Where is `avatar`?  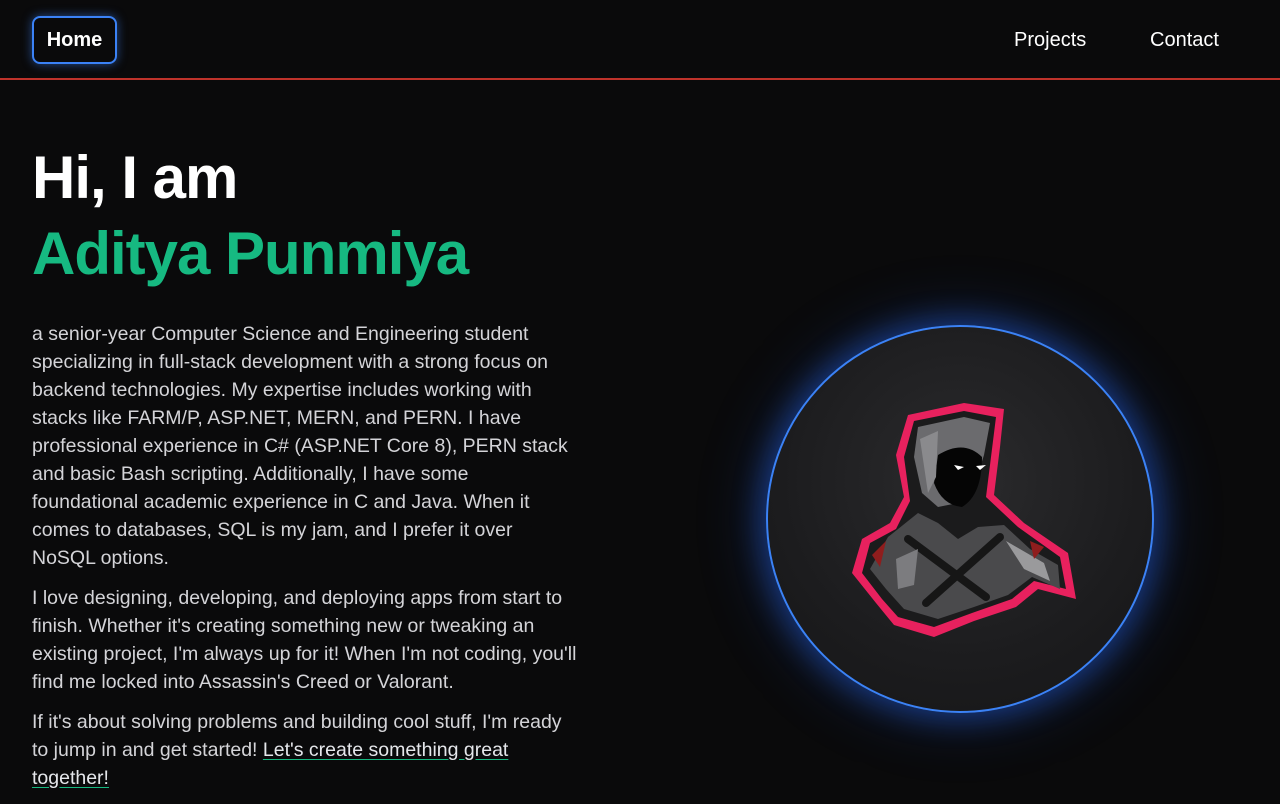
avatar is located at coordinates (960, 519).